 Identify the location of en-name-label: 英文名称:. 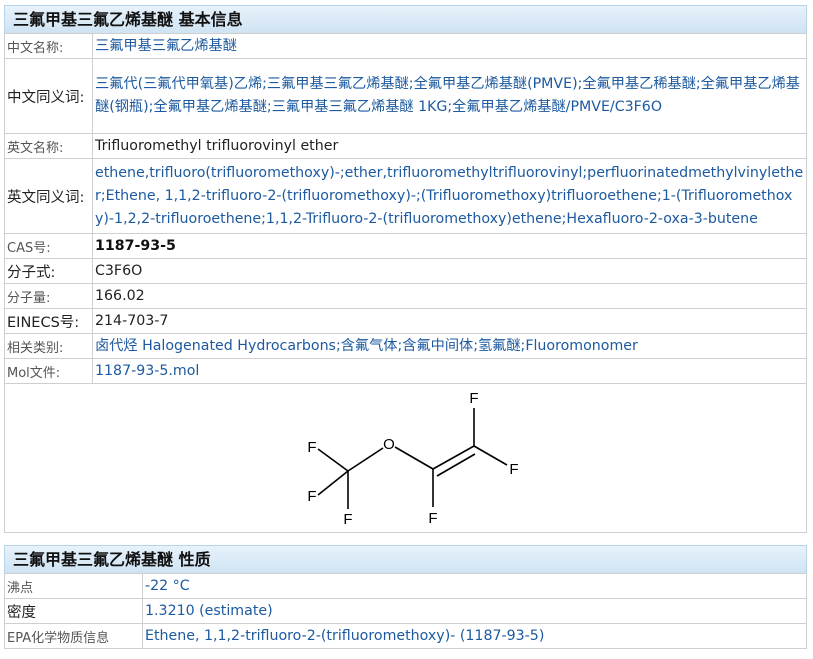
(48, 146).